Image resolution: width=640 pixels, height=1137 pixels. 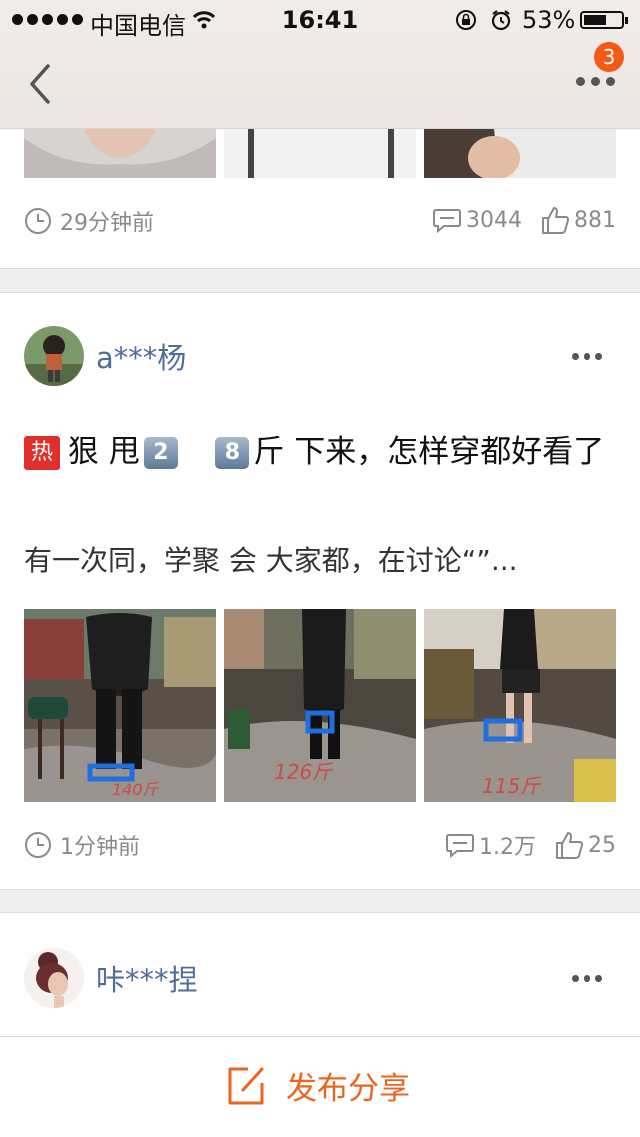 I want to click on comment-count: 1.2万, so click(x=507, y=847).